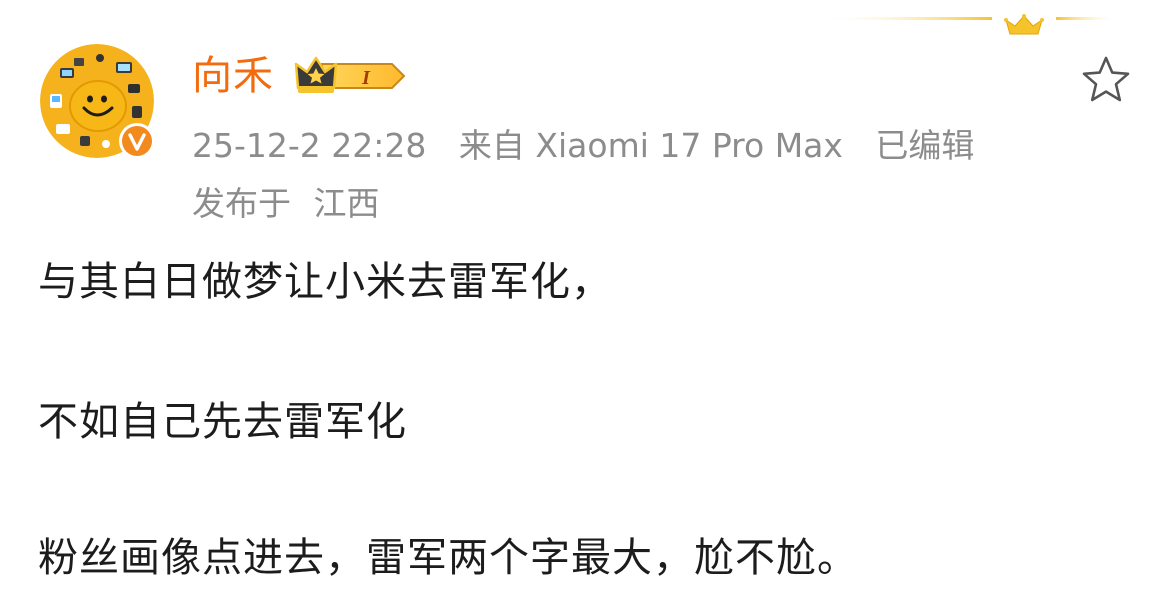 This screenshot has height=602, width=1174. Describe the element at coordinates (352, 76) in the screenshot. I see `vip-crown-badge-icon: I` at that location.